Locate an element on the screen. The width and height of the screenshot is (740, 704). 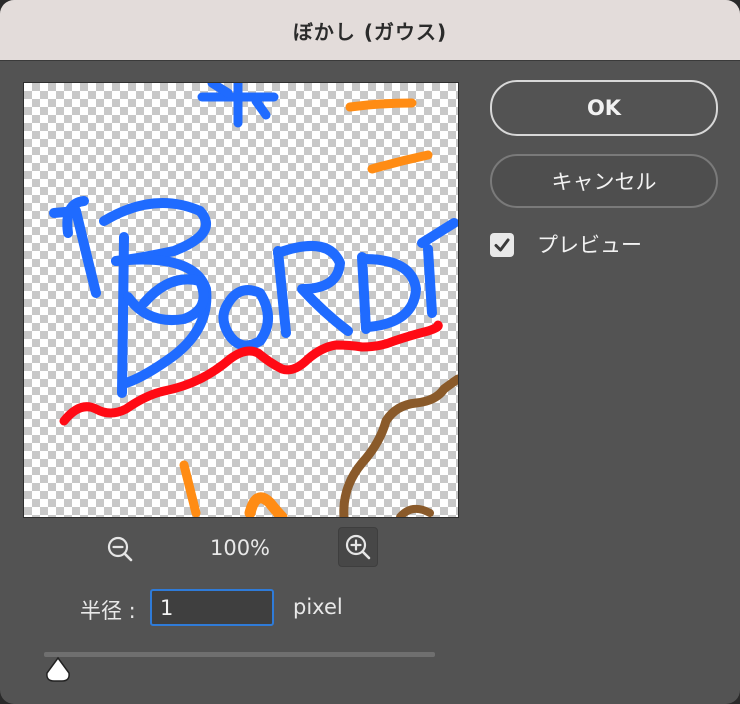
asterisk-stroke is located at coordinates (238, 105).